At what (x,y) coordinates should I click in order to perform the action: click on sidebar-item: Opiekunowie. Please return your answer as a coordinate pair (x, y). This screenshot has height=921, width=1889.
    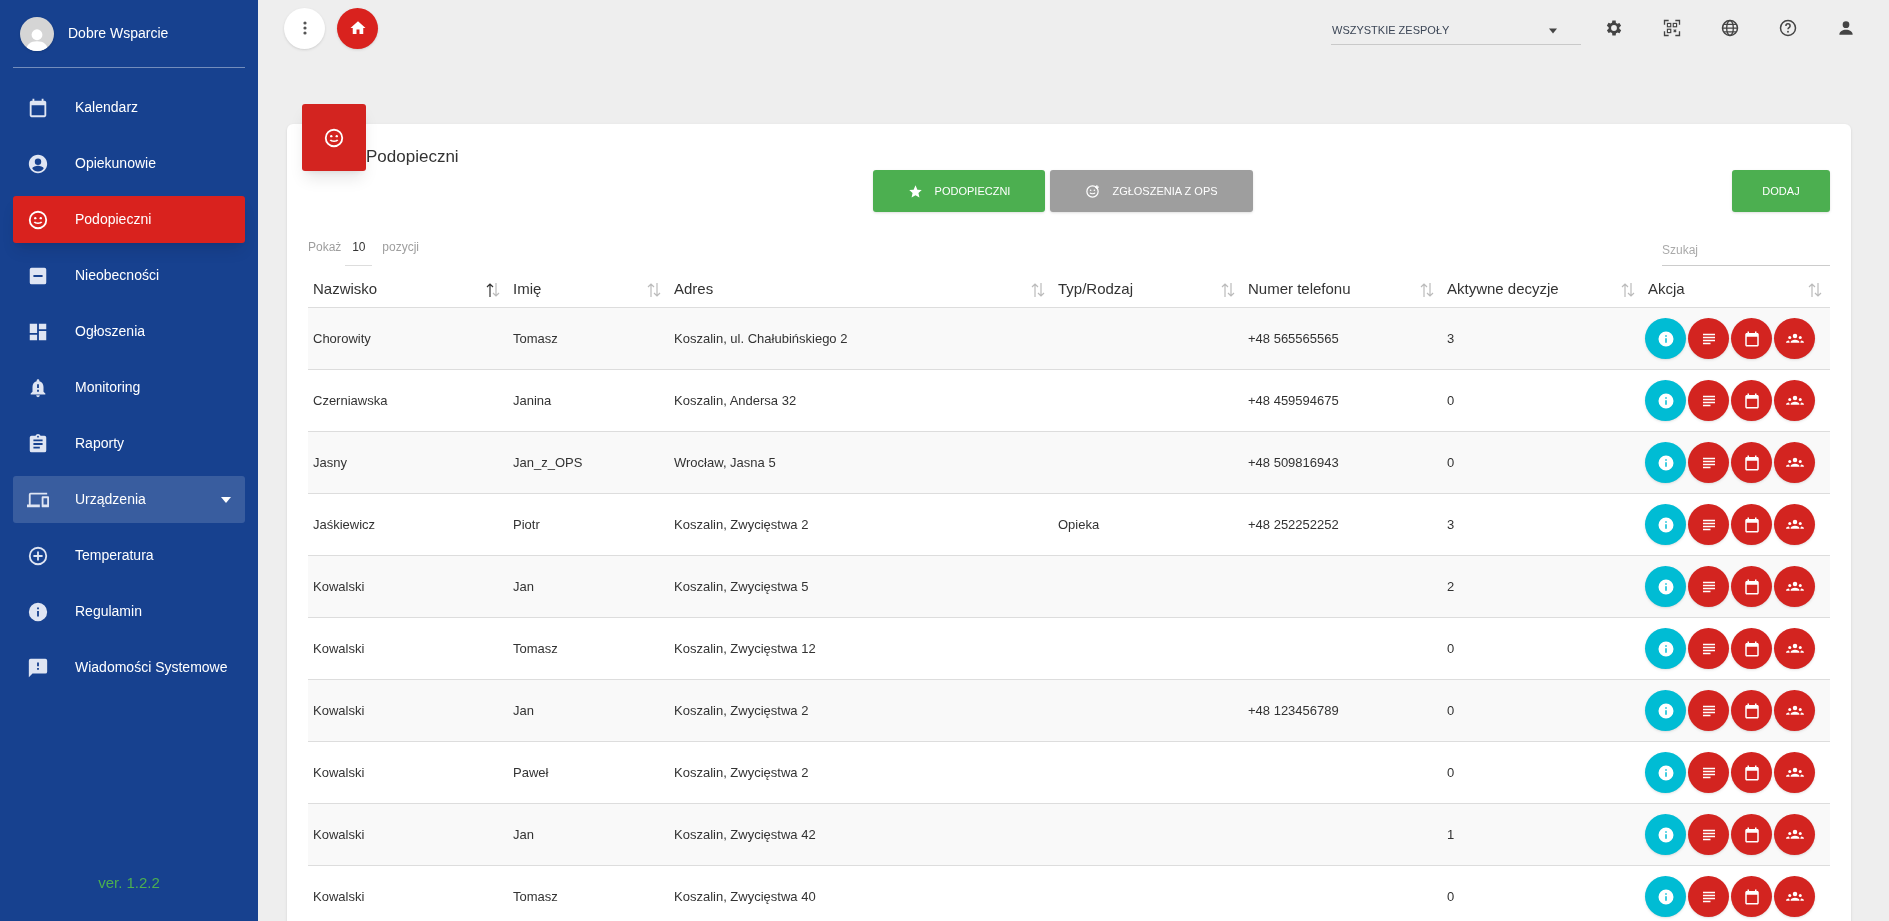
    Looking at the image, I should click on (129, 163).